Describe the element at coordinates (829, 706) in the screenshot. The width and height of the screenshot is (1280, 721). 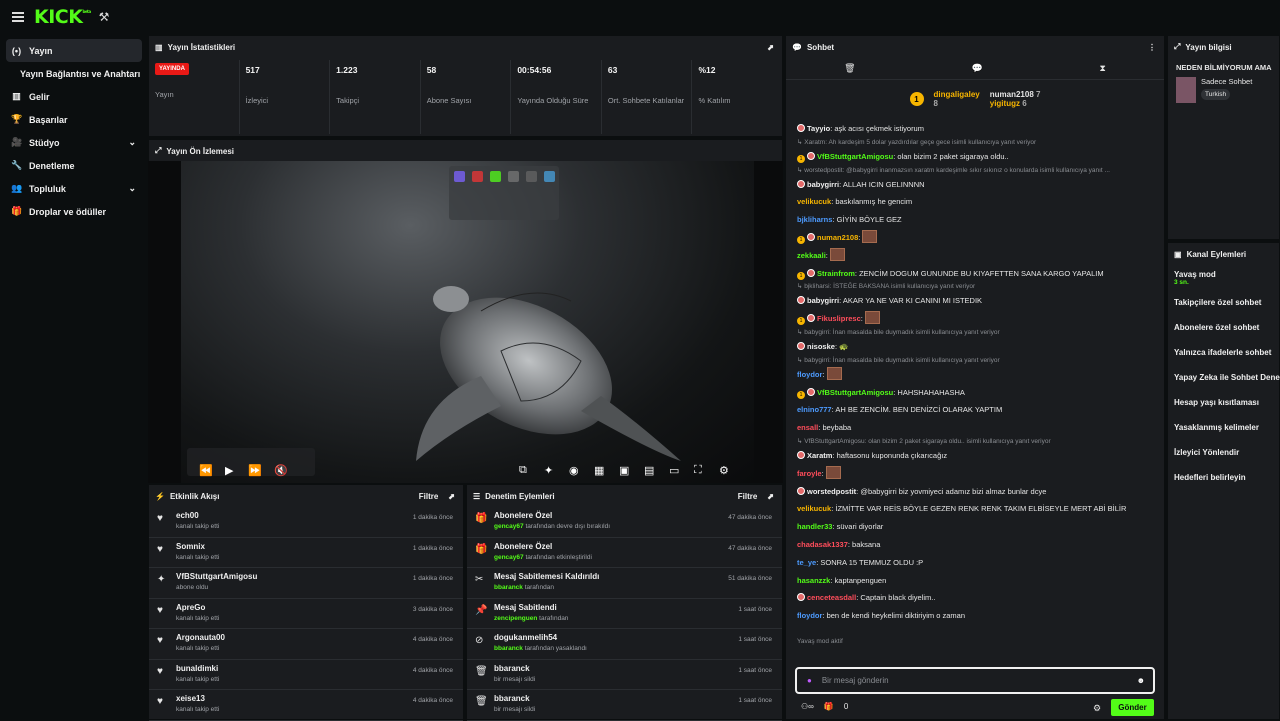
I see `gift-icon: 🎁` at that location.